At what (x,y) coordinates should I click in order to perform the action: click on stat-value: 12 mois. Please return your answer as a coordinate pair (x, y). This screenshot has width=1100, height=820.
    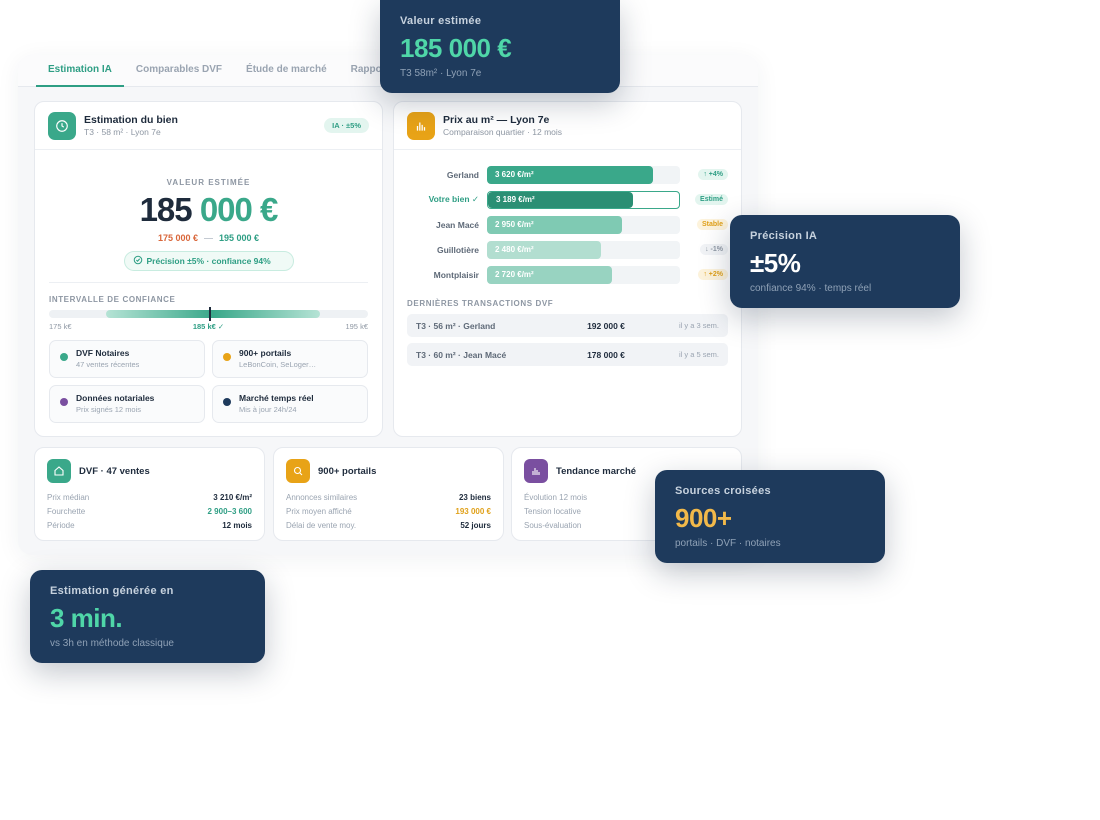
    Looking at the image, I should click on (237, 525).